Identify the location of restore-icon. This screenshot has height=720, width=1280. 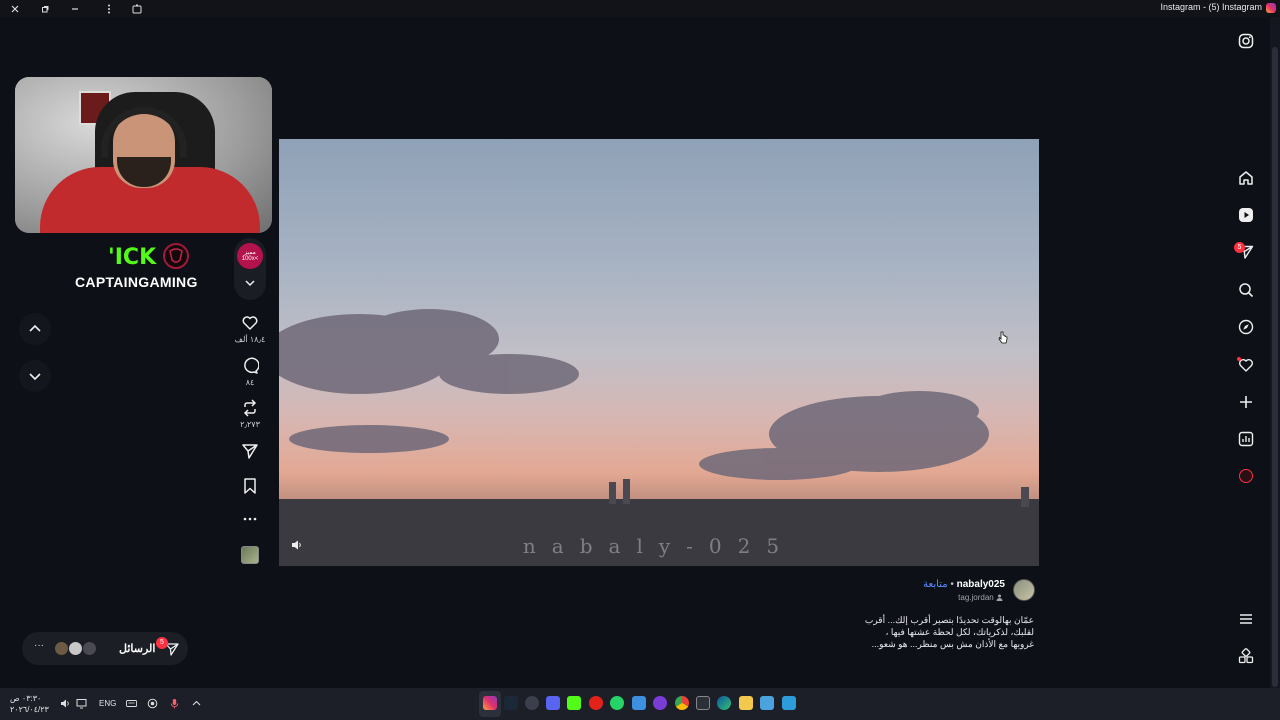
(45, 8).